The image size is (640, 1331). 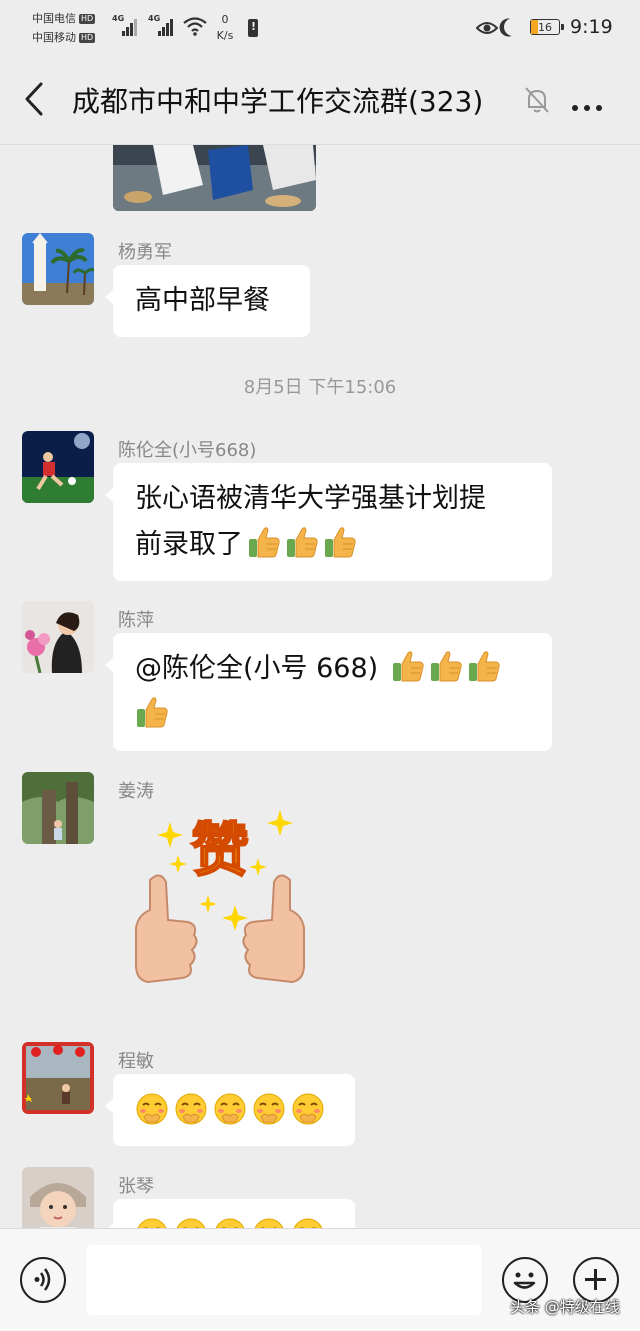 What do you see at coordinates (253, 28) in the screenshot?
I see `alert-icon` at bounding box center [253, 28].